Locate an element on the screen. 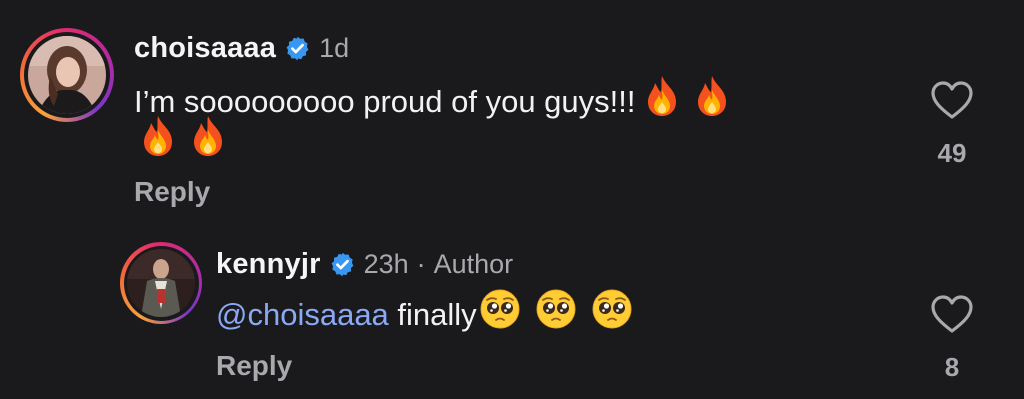 Image resolution: width=1024 pixels, height=399 pixels. comment-time: 1d is located at coordinates (334, 47).